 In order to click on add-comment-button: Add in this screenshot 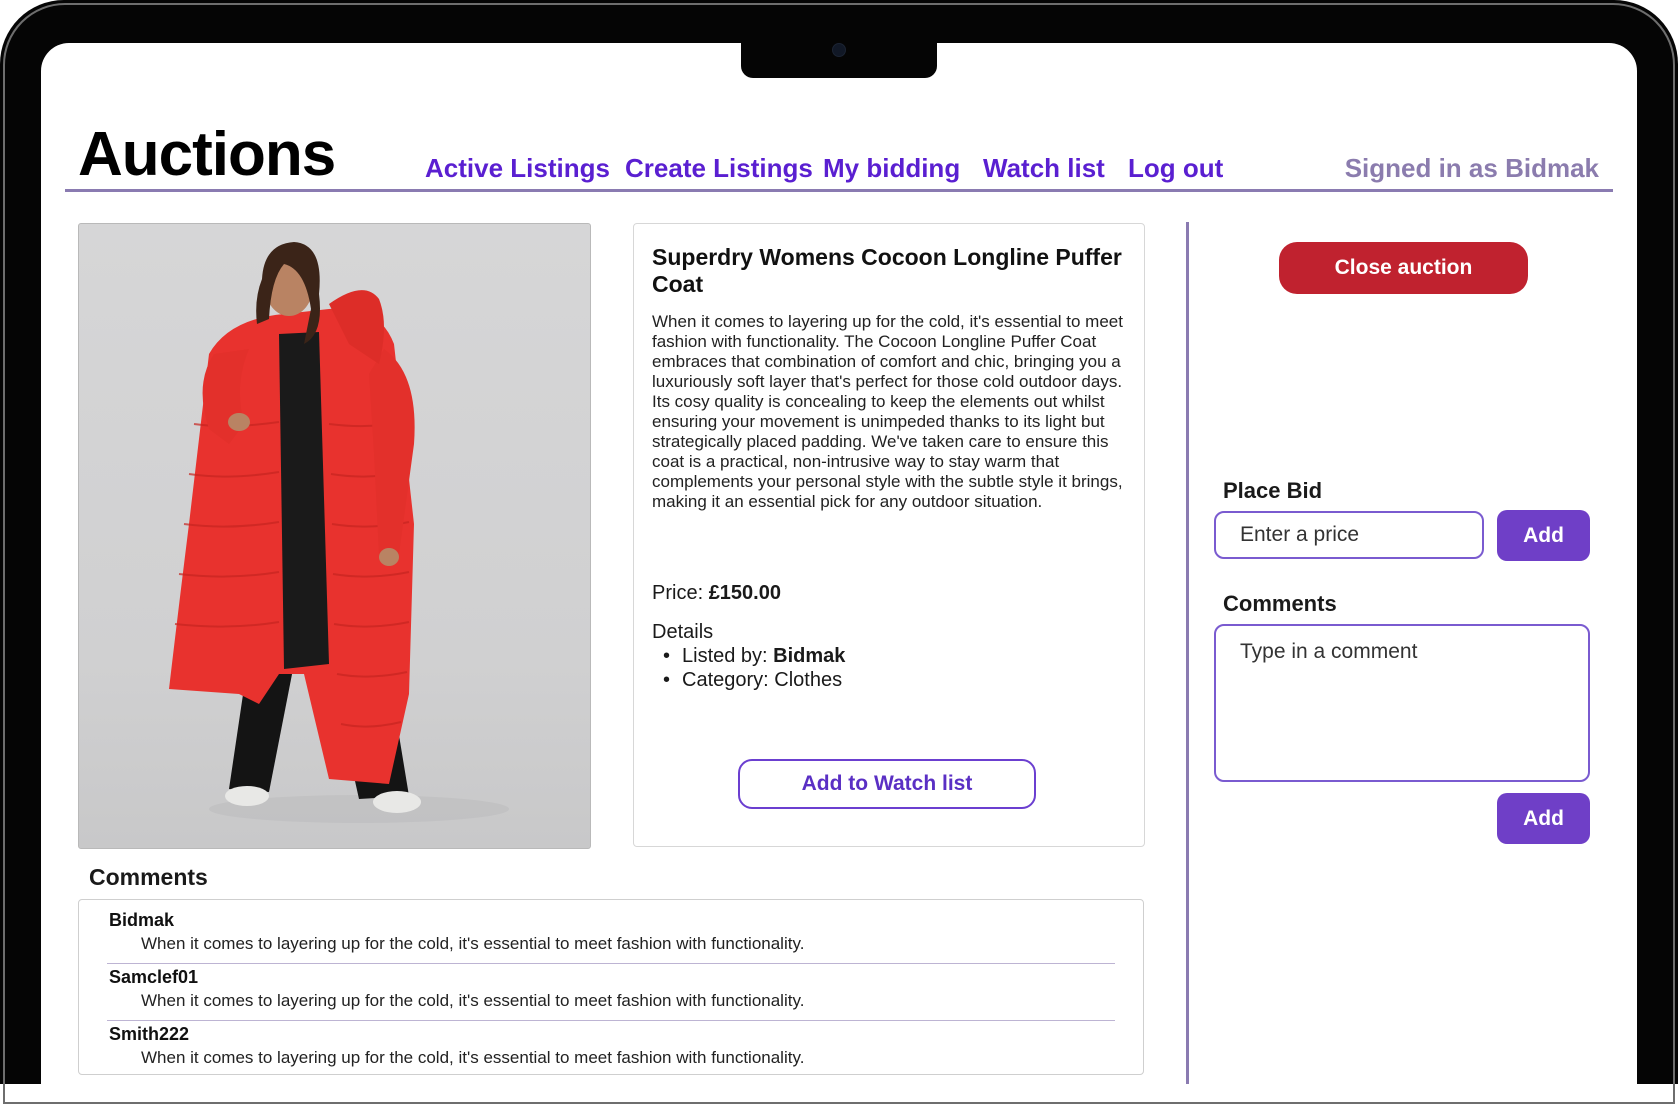, I will do `click(1543, 818)`.